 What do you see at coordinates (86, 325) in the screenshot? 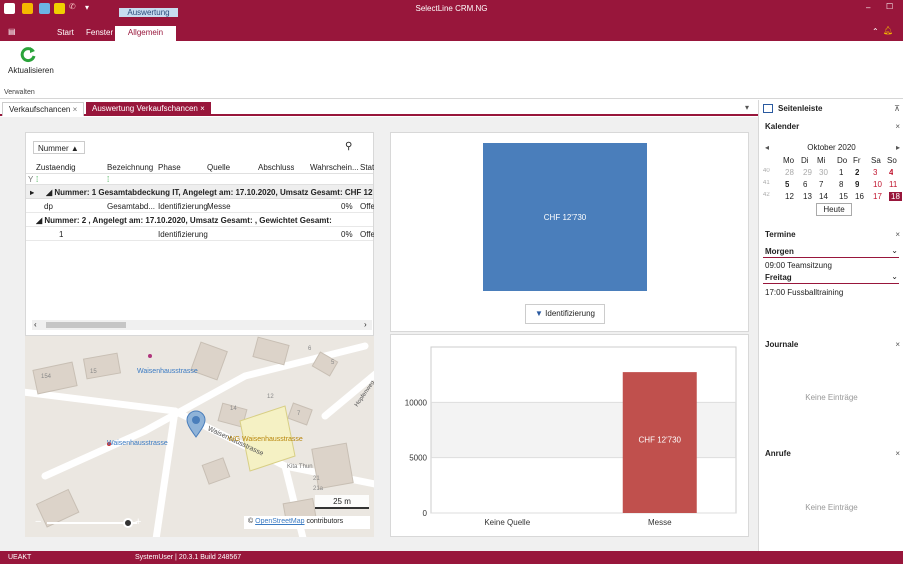
I see `scrollbar-thumb` at bounding box center [86, 325].